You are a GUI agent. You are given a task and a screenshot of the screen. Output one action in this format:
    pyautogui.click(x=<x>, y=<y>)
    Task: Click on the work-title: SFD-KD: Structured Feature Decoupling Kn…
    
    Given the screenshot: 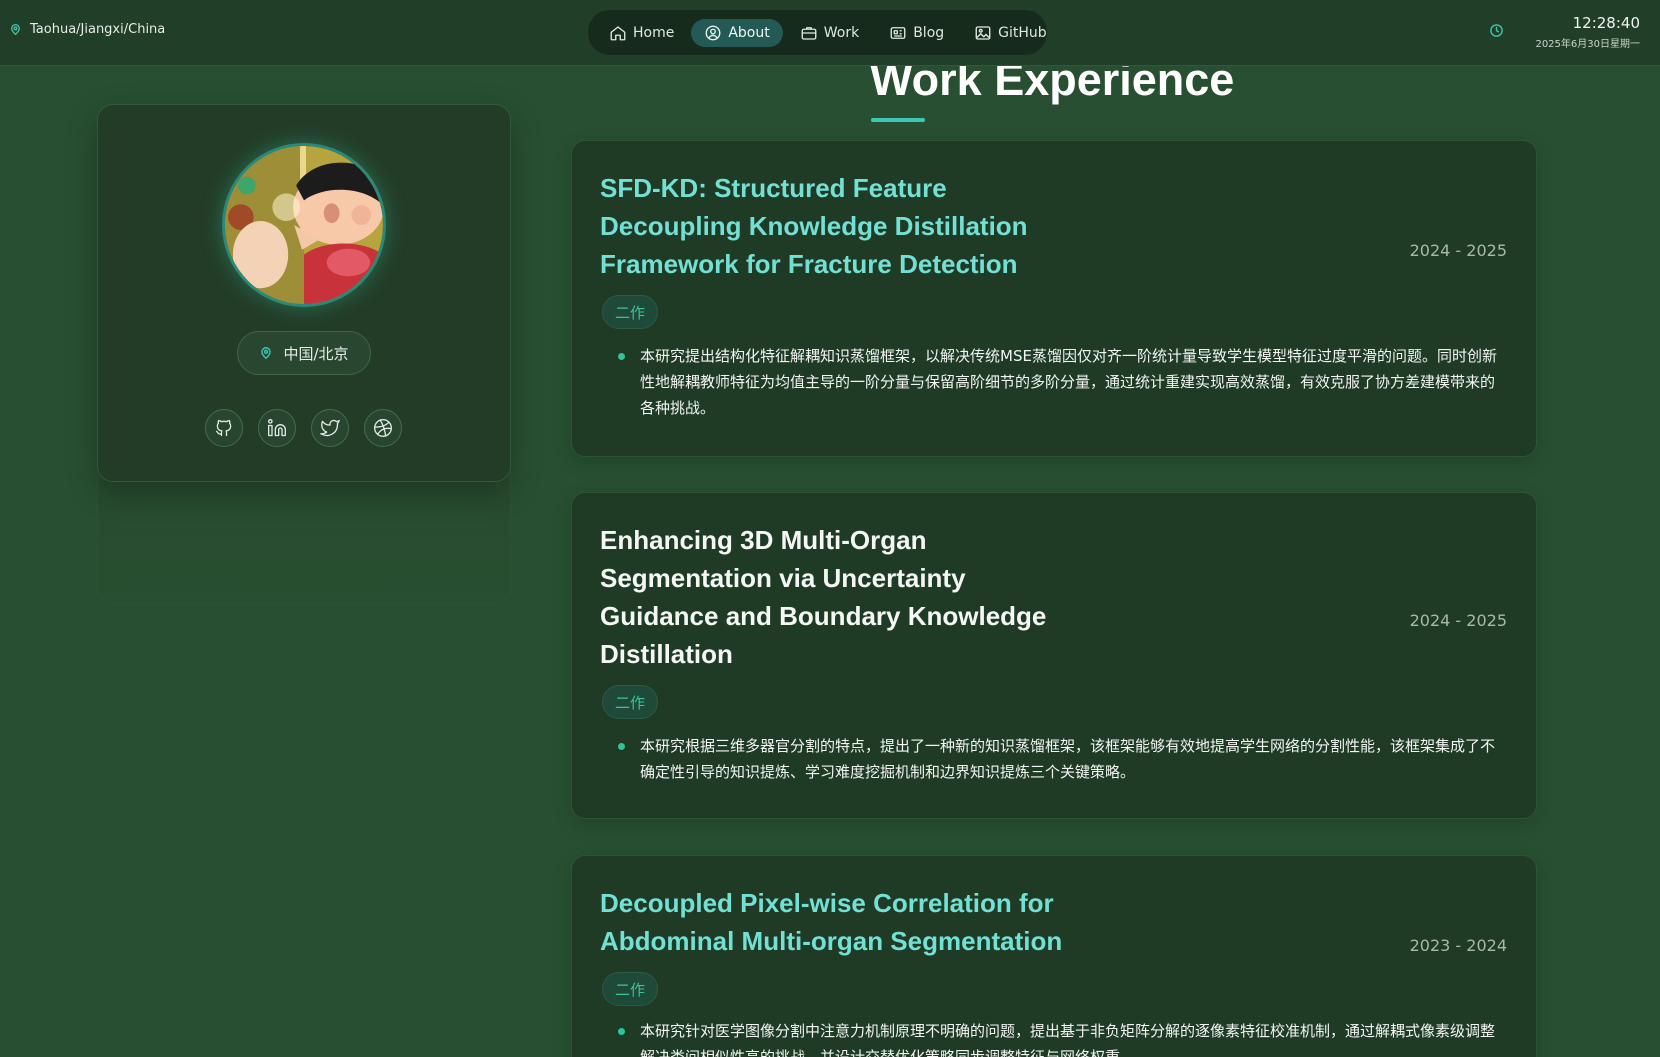 What is the action you would take?
    pyautogui.click(x=835, y=226)
    